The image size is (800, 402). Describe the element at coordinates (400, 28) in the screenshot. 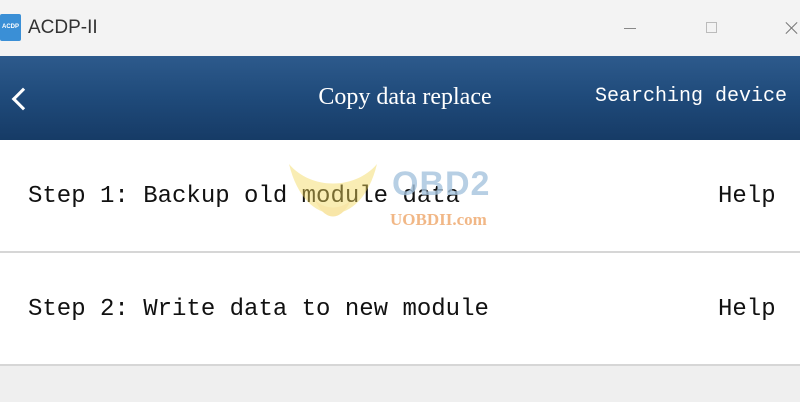

I see `title-bar: ACDP ACDP-II` at that location.